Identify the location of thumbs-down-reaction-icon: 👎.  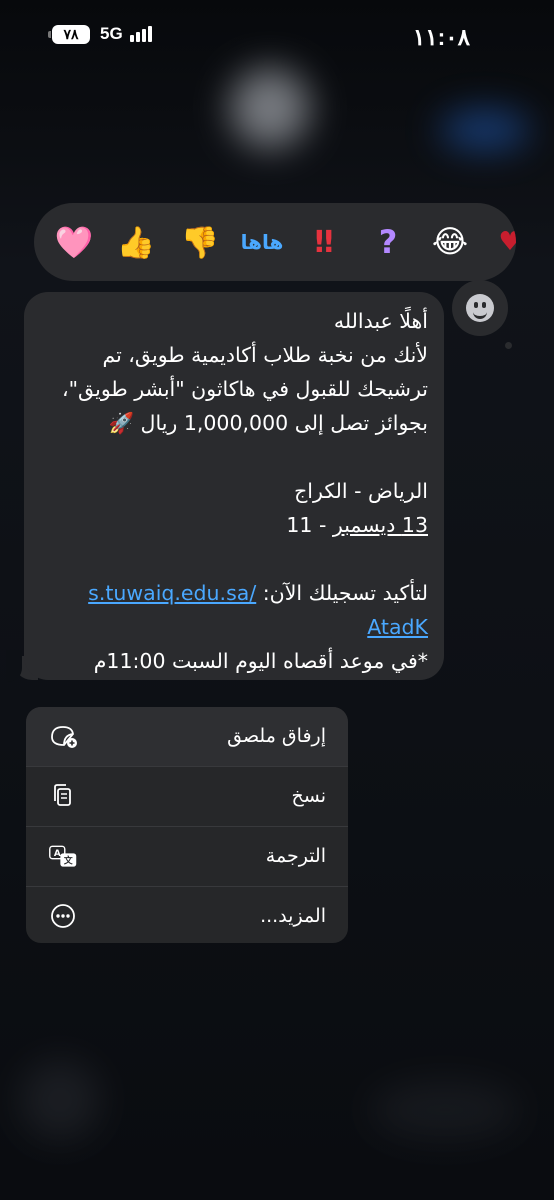
(200, 242).